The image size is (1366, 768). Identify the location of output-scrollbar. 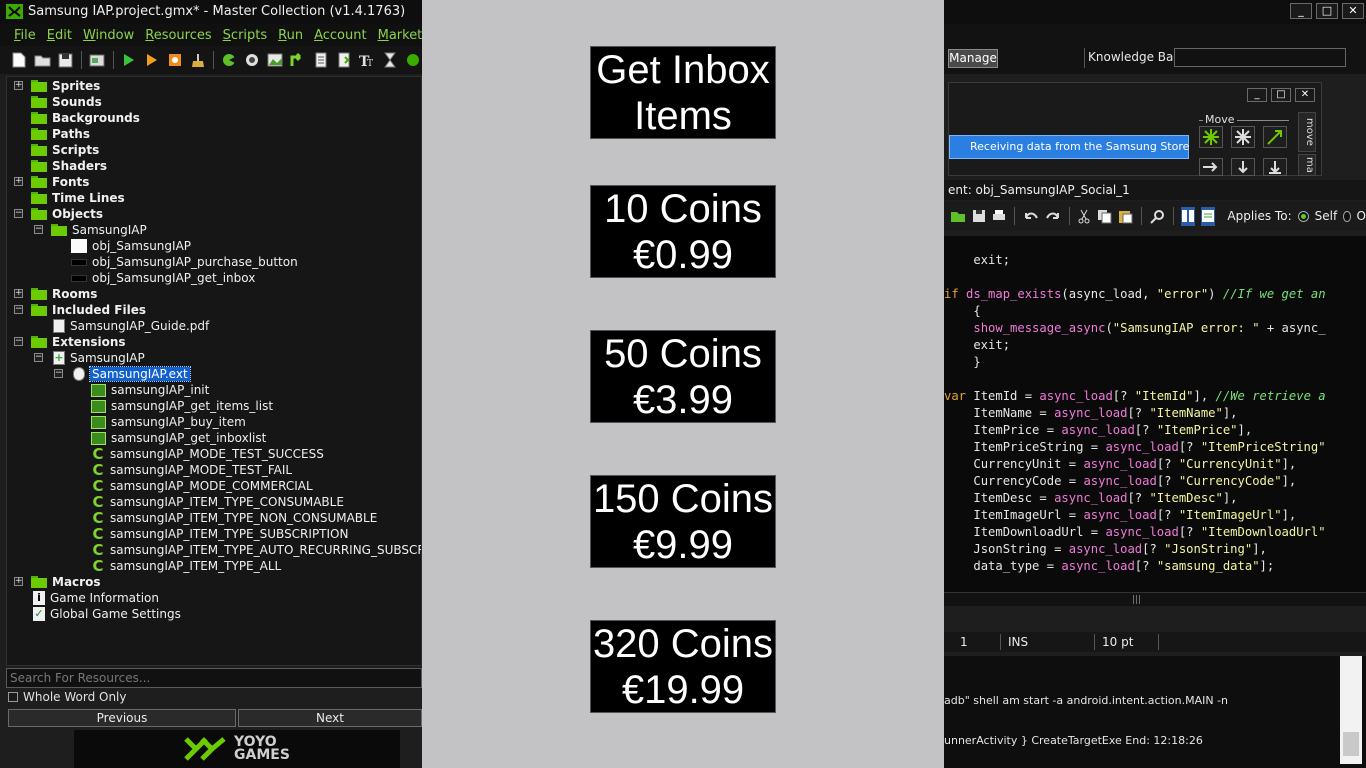
(1351, 710).